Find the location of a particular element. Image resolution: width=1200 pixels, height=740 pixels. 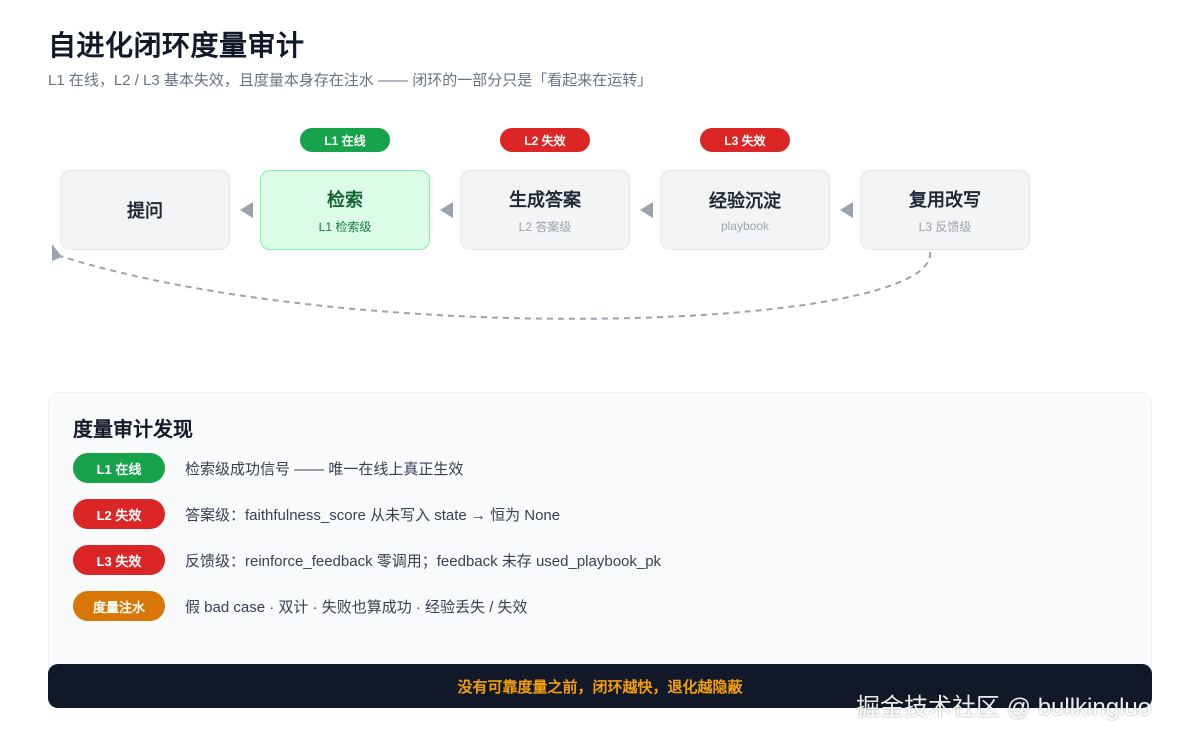

loop-dashed-curve is located at coordinates (495, 285).